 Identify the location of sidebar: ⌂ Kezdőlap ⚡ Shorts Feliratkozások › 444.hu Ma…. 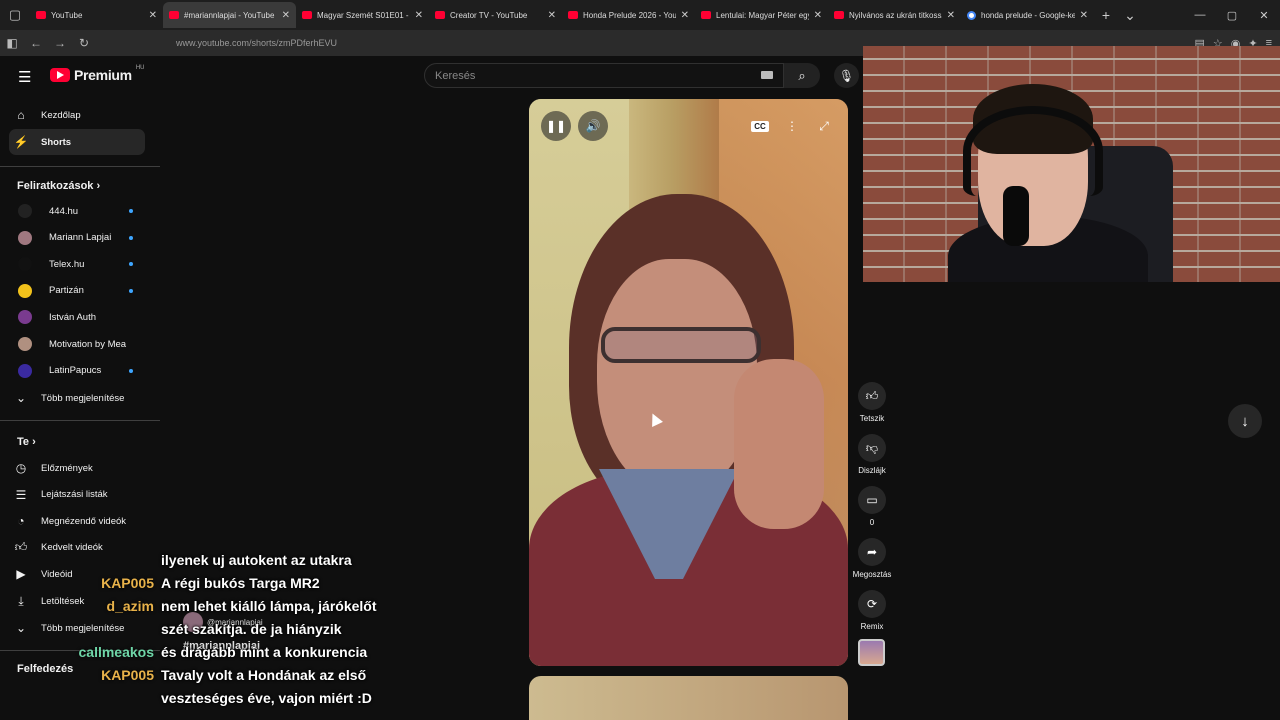
(80, 408).